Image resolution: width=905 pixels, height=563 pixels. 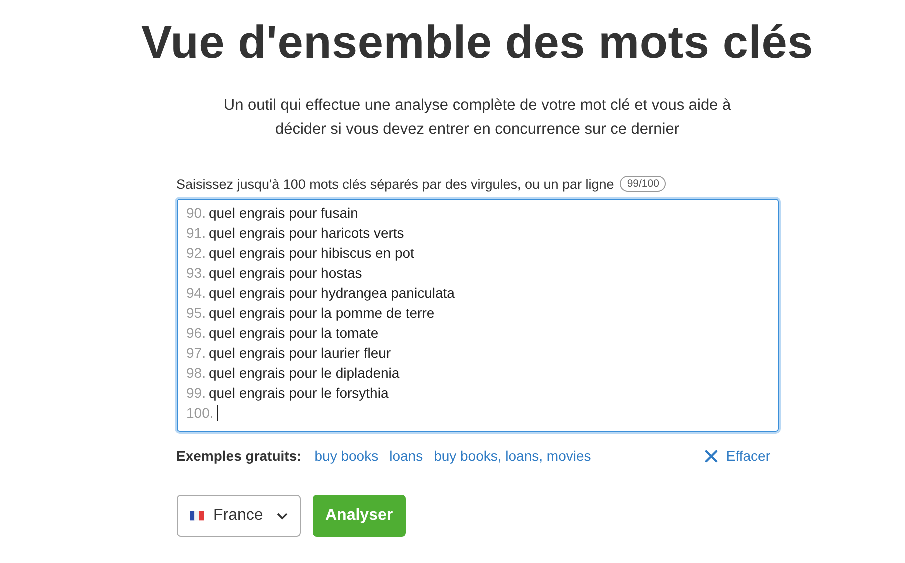 I want to click on keyword-line: quel engrais pour le dipladenia, so click(x=304, y=373).